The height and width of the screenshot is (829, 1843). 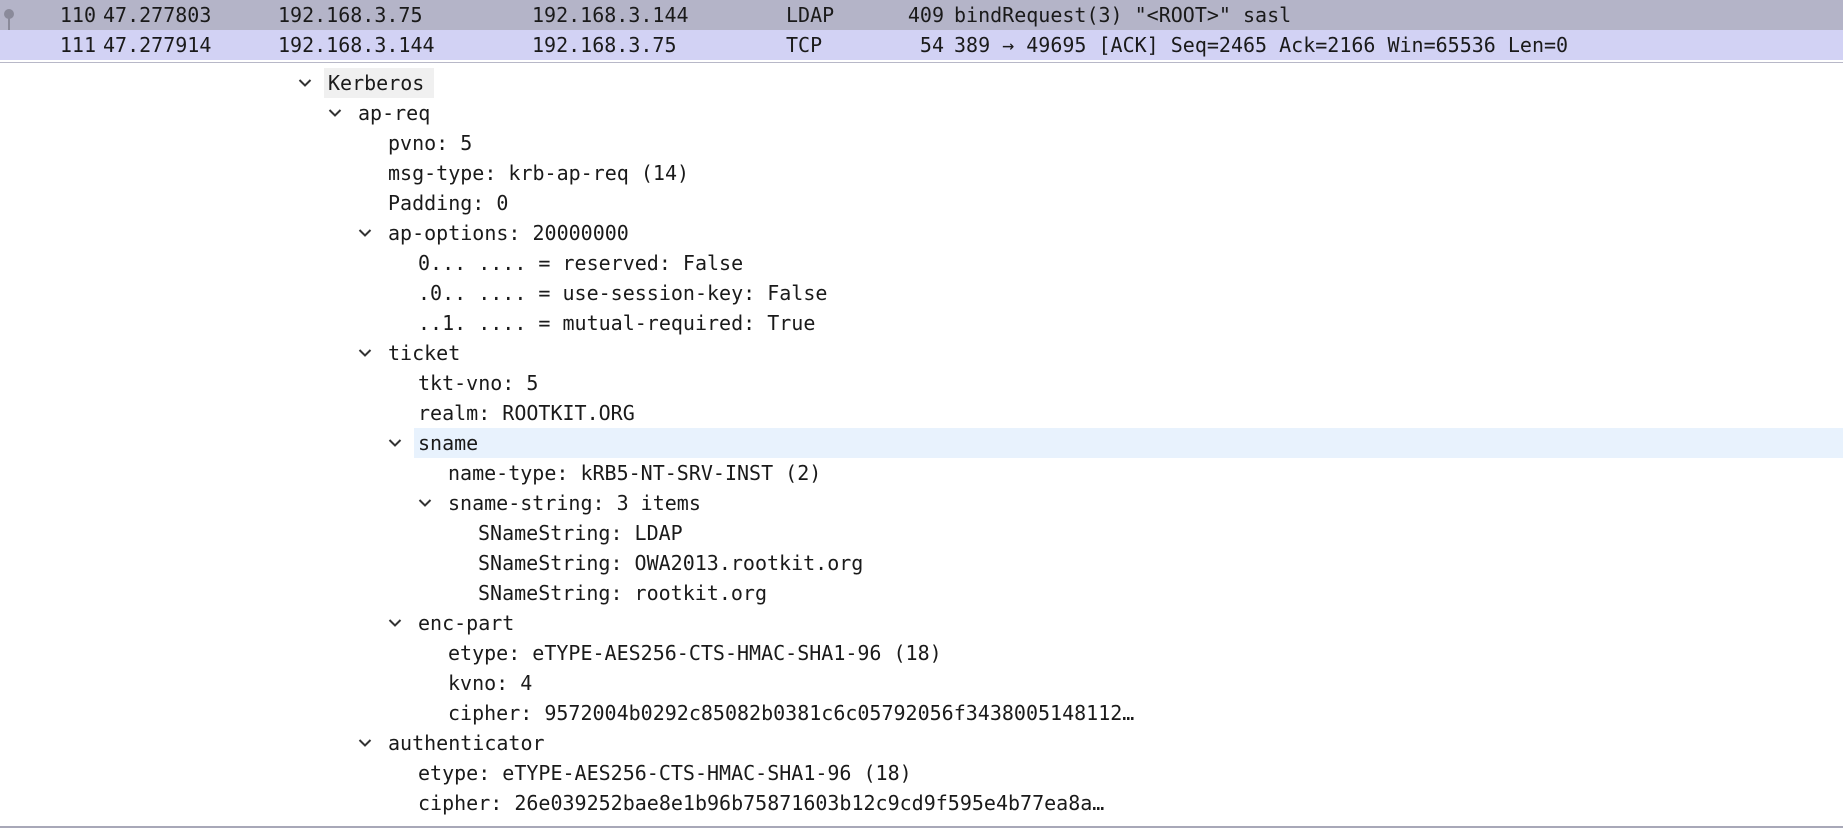 I want to click on packet-protocol: TCP, so click(x=804, y=45).